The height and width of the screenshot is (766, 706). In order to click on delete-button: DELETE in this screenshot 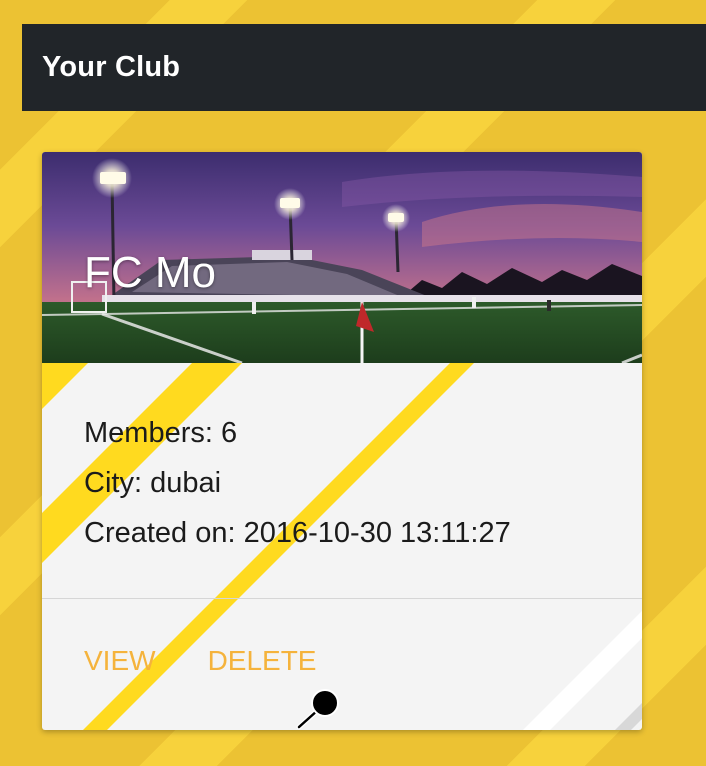, I will do `click(262, 661)`.